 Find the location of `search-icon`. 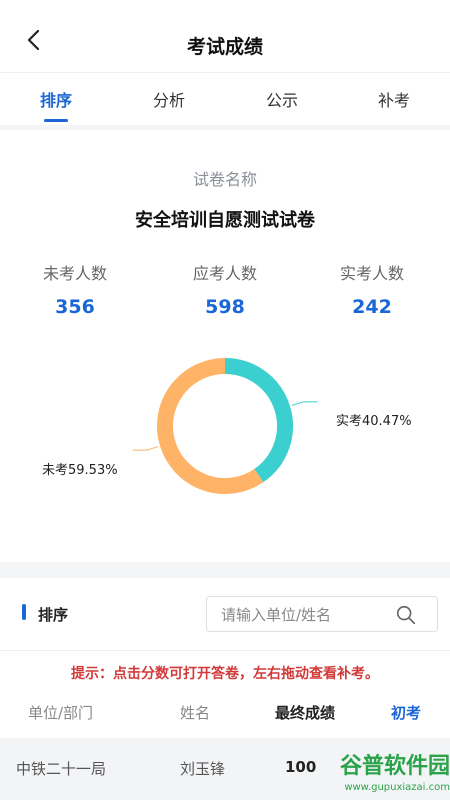

search-icon is located at coordinates (406, 615).